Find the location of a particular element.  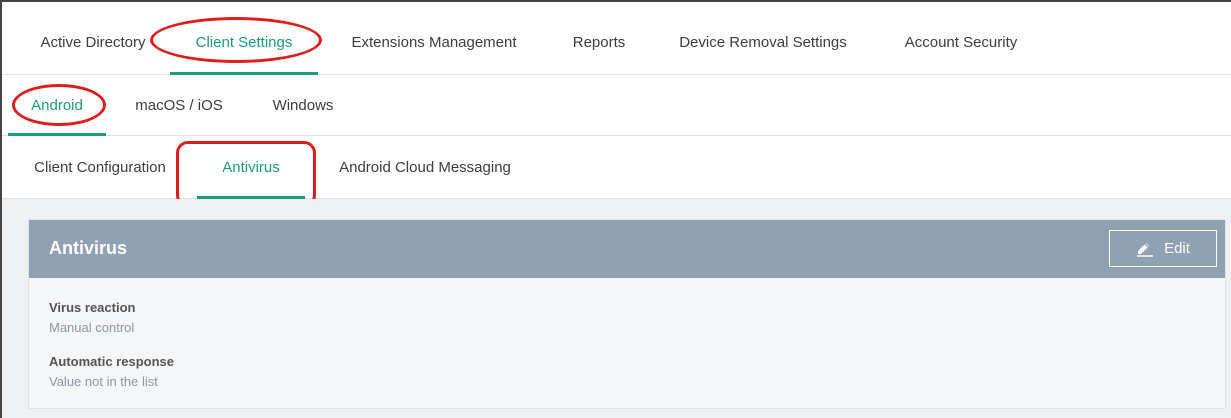

field-value-virus-reaction: Manual control is located at coordinates (92, 327).